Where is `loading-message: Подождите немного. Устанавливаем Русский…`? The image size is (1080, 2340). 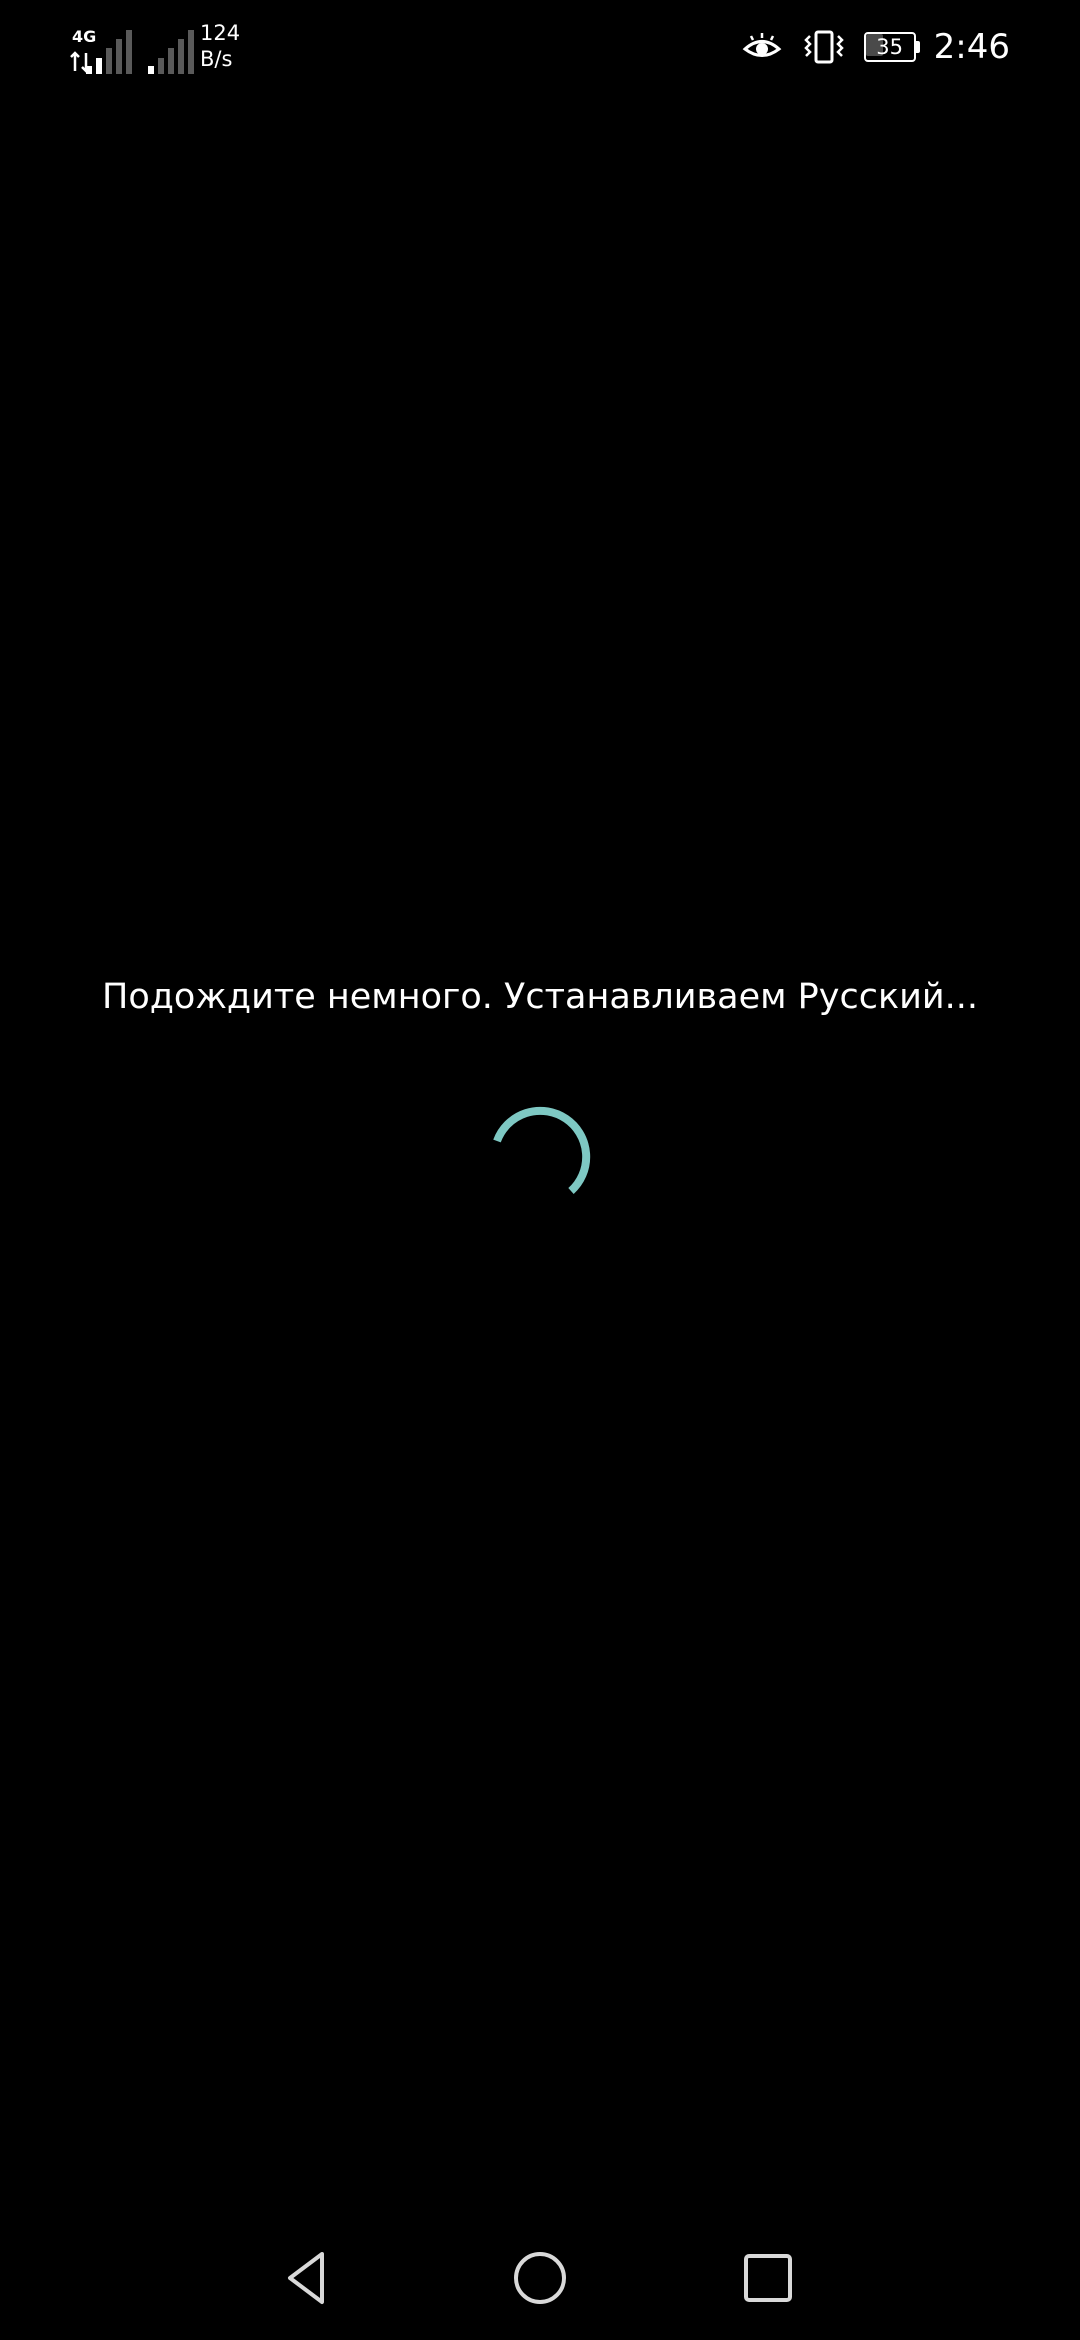 loading-message: Подождите немного. Устанавливаем Русский… is located at coordinates (540, 997).